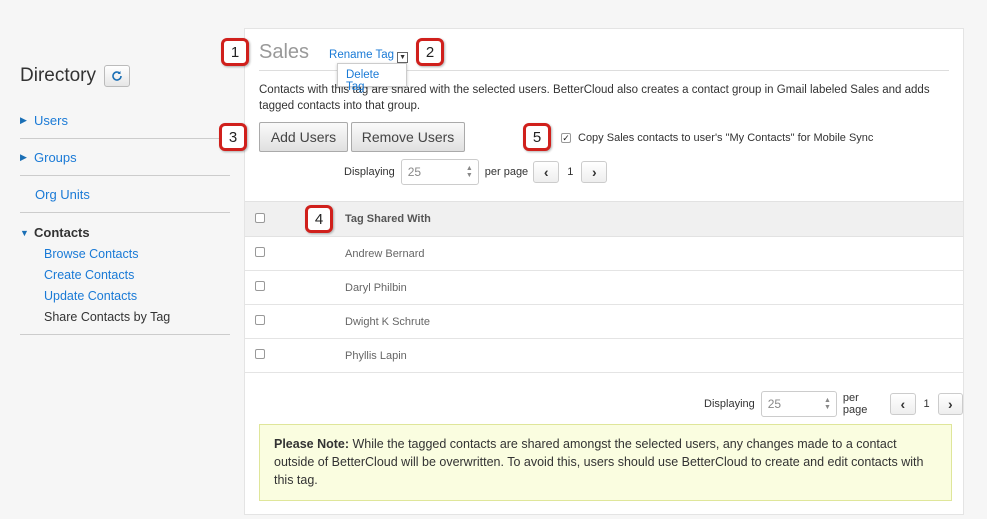  I want to click on sidebar-item-browse-contacts: Browse Contacts, so click(125, 254).